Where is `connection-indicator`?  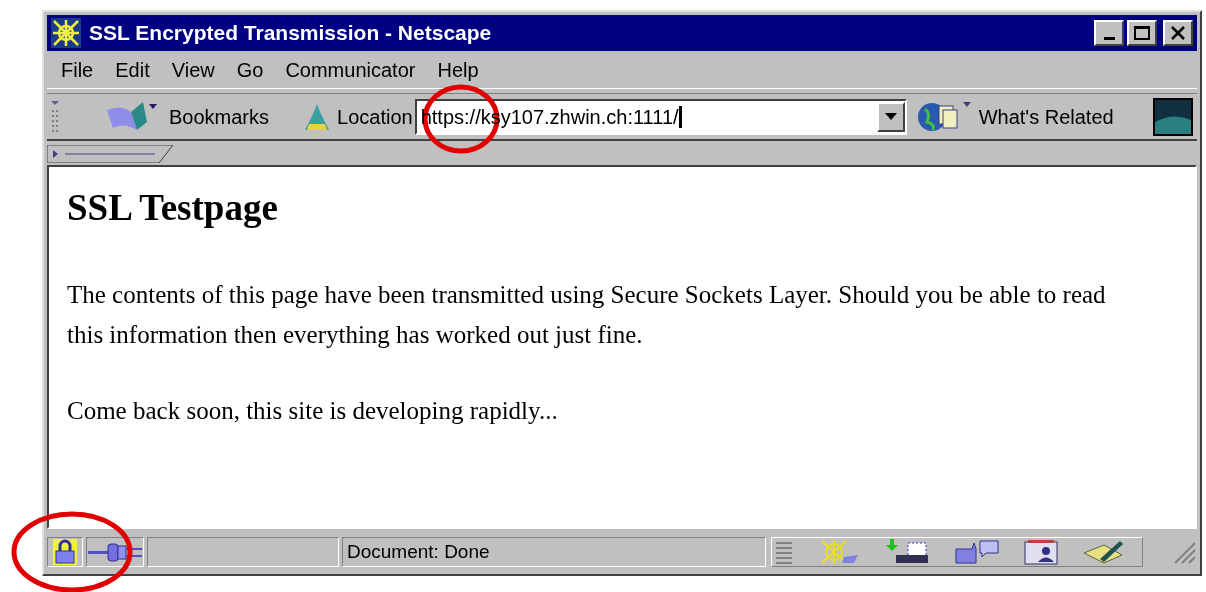 connection-indicator is located at coordinates (115, 552).